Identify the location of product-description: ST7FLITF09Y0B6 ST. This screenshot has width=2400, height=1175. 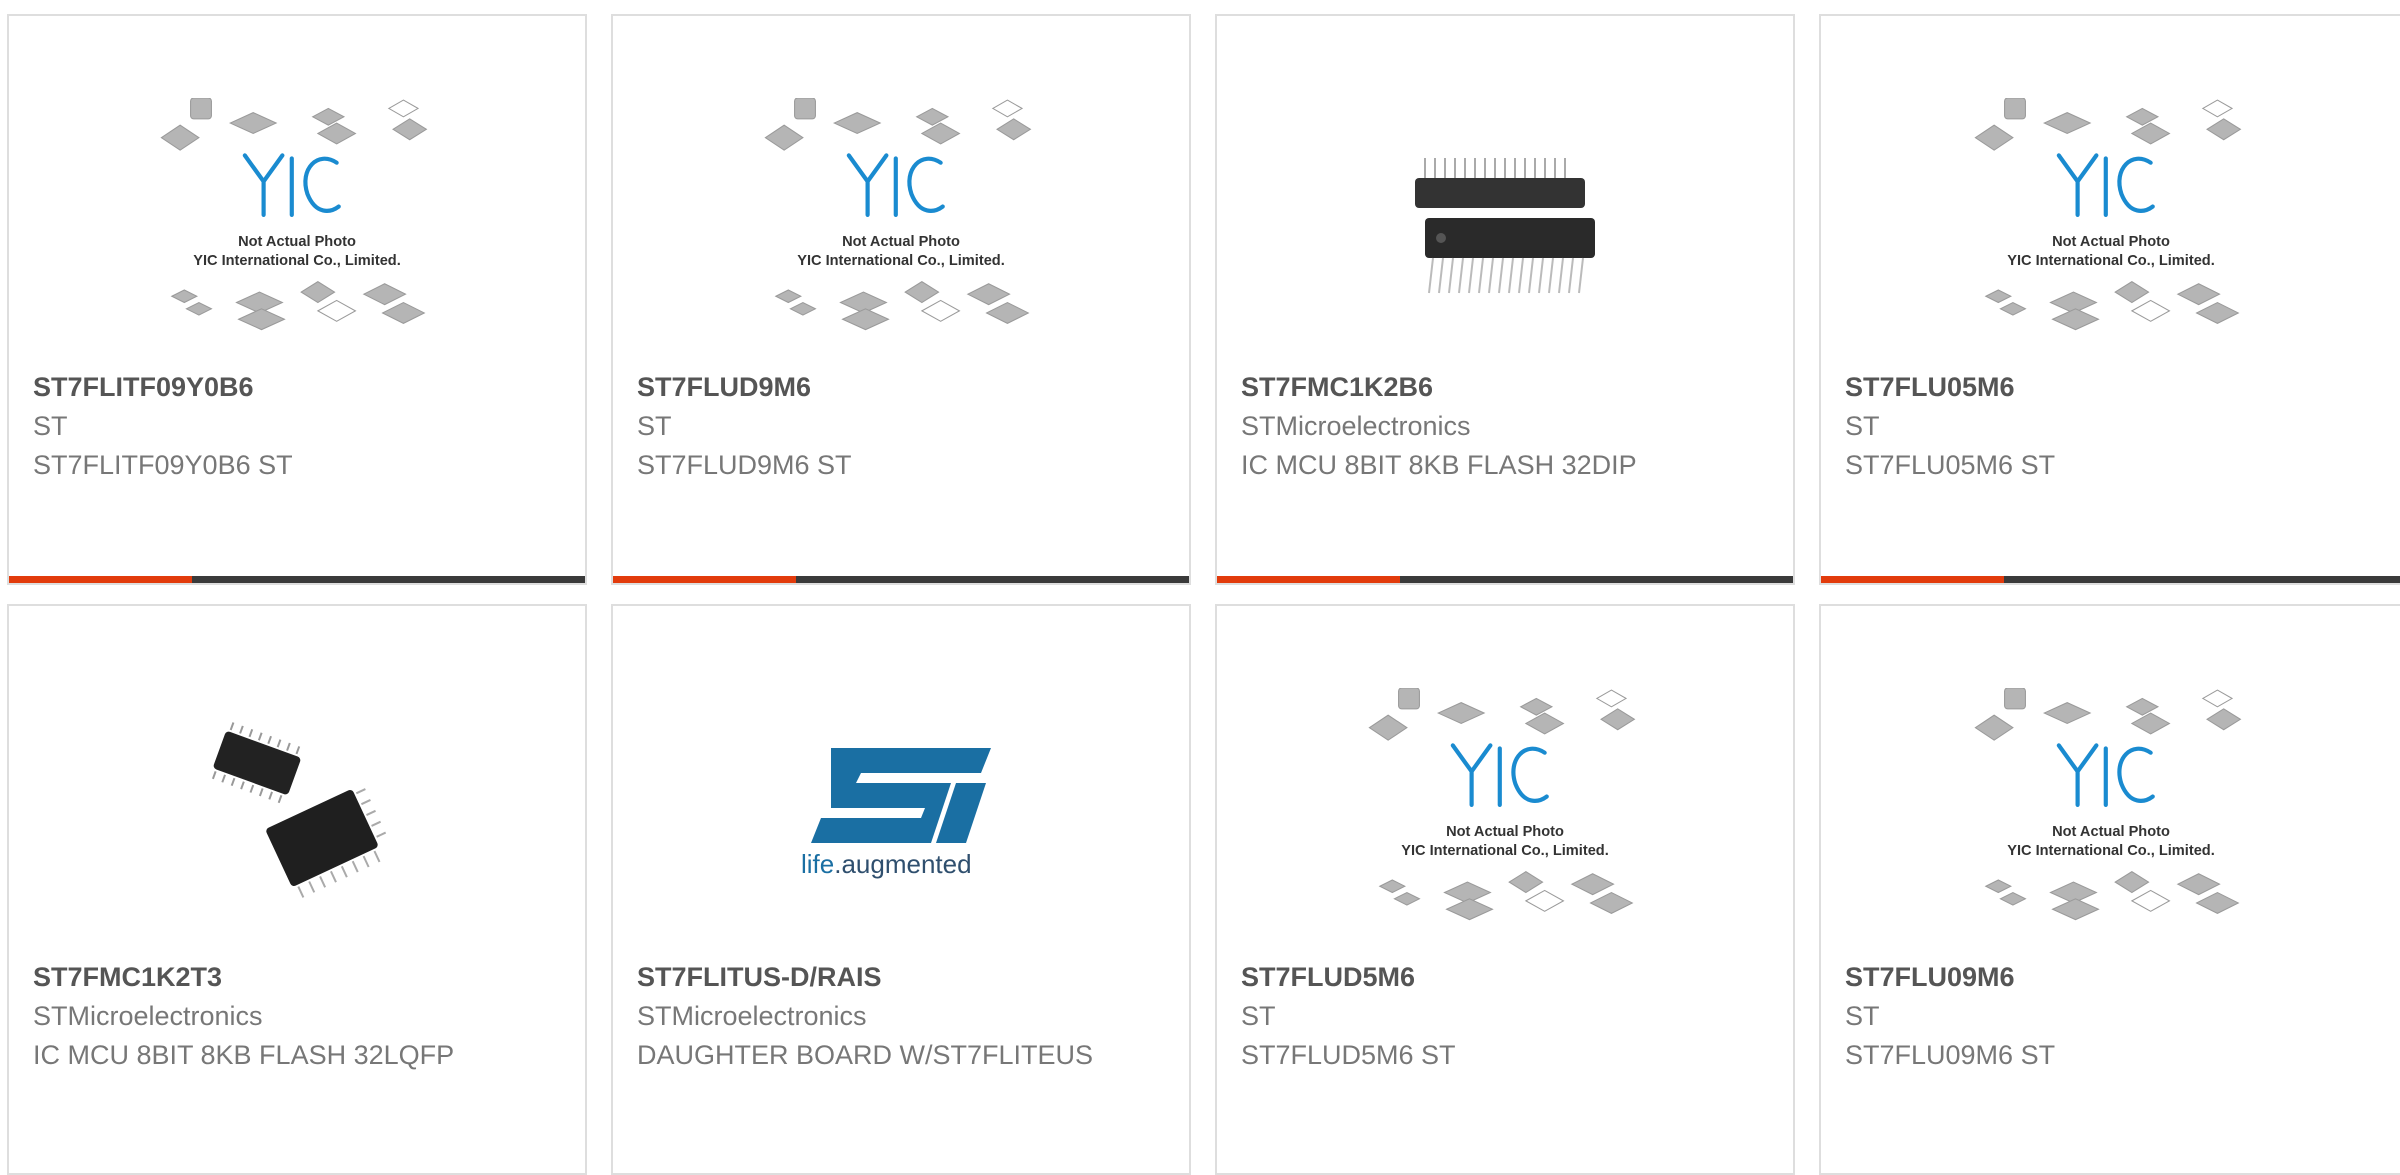
(163, 465).